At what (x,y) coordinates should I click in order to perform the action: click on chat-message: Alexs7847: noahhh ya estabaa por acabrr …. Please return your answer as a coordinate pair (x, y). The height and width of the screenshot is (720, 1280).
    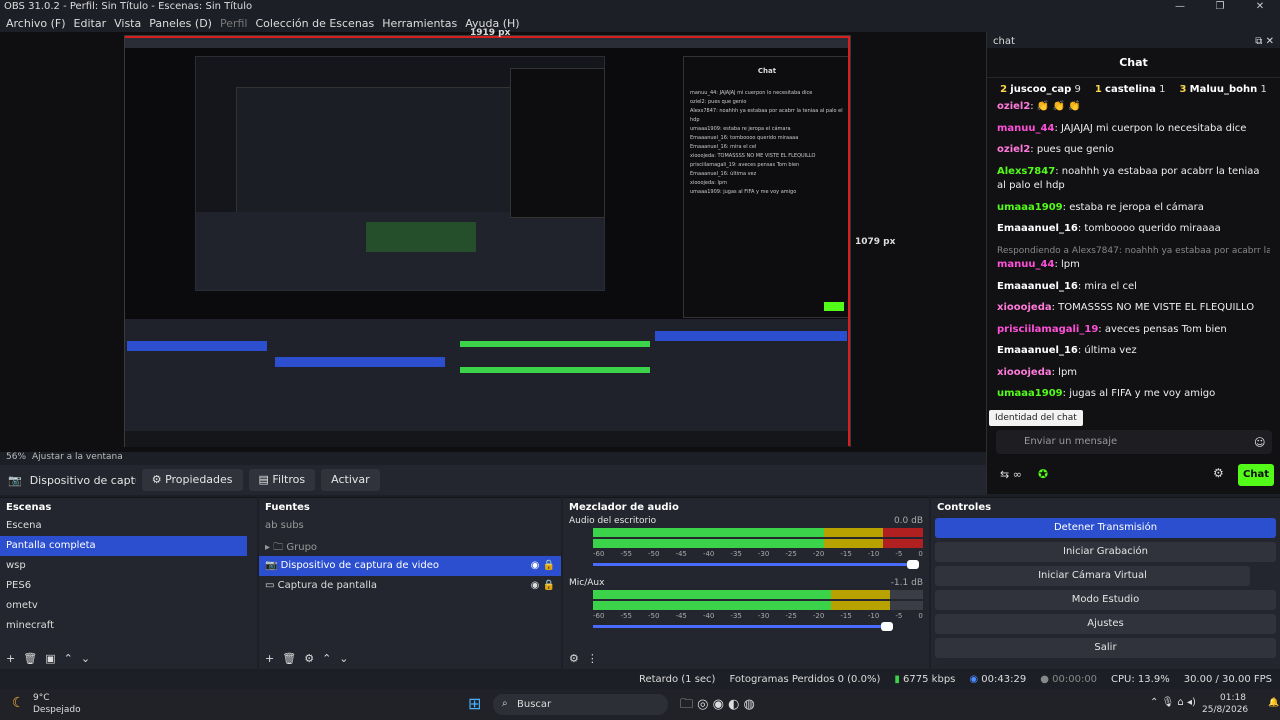
    Looking at the image, I should click on (1128, 178).